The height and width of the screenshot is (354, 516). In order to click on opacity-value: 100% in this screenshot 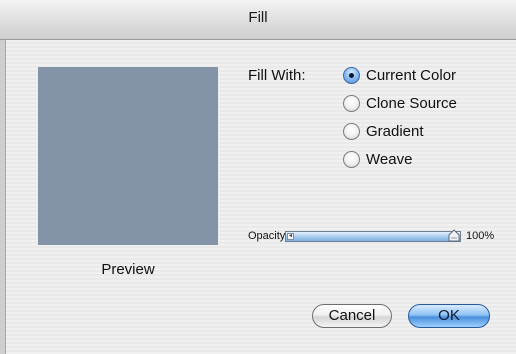, I will do `click(480, 236)`.